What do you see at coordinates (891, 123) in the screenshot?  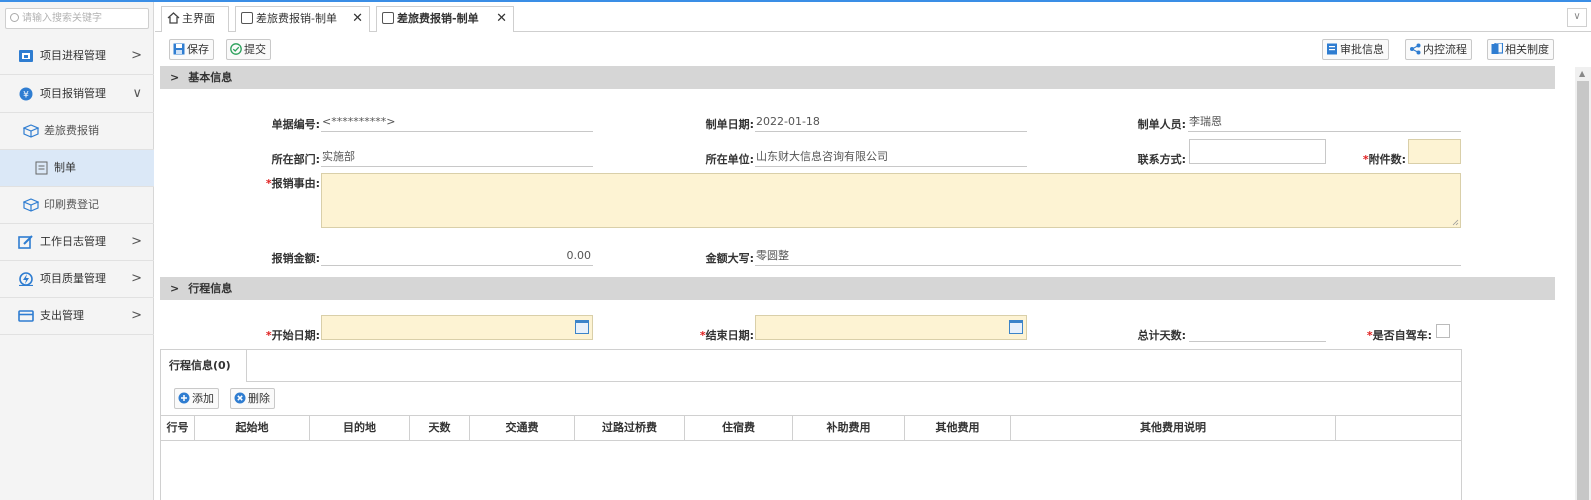 I see `date-value: 2022-01-18` at bounding box center [891, 123].